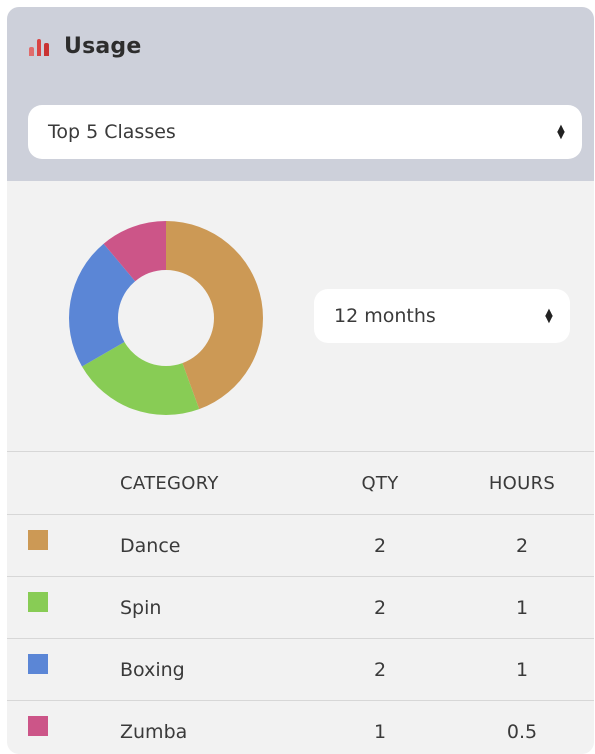  Describe the element at coordinates (522, 545) in the screenshot. I see `row-hours: 2` at that location.